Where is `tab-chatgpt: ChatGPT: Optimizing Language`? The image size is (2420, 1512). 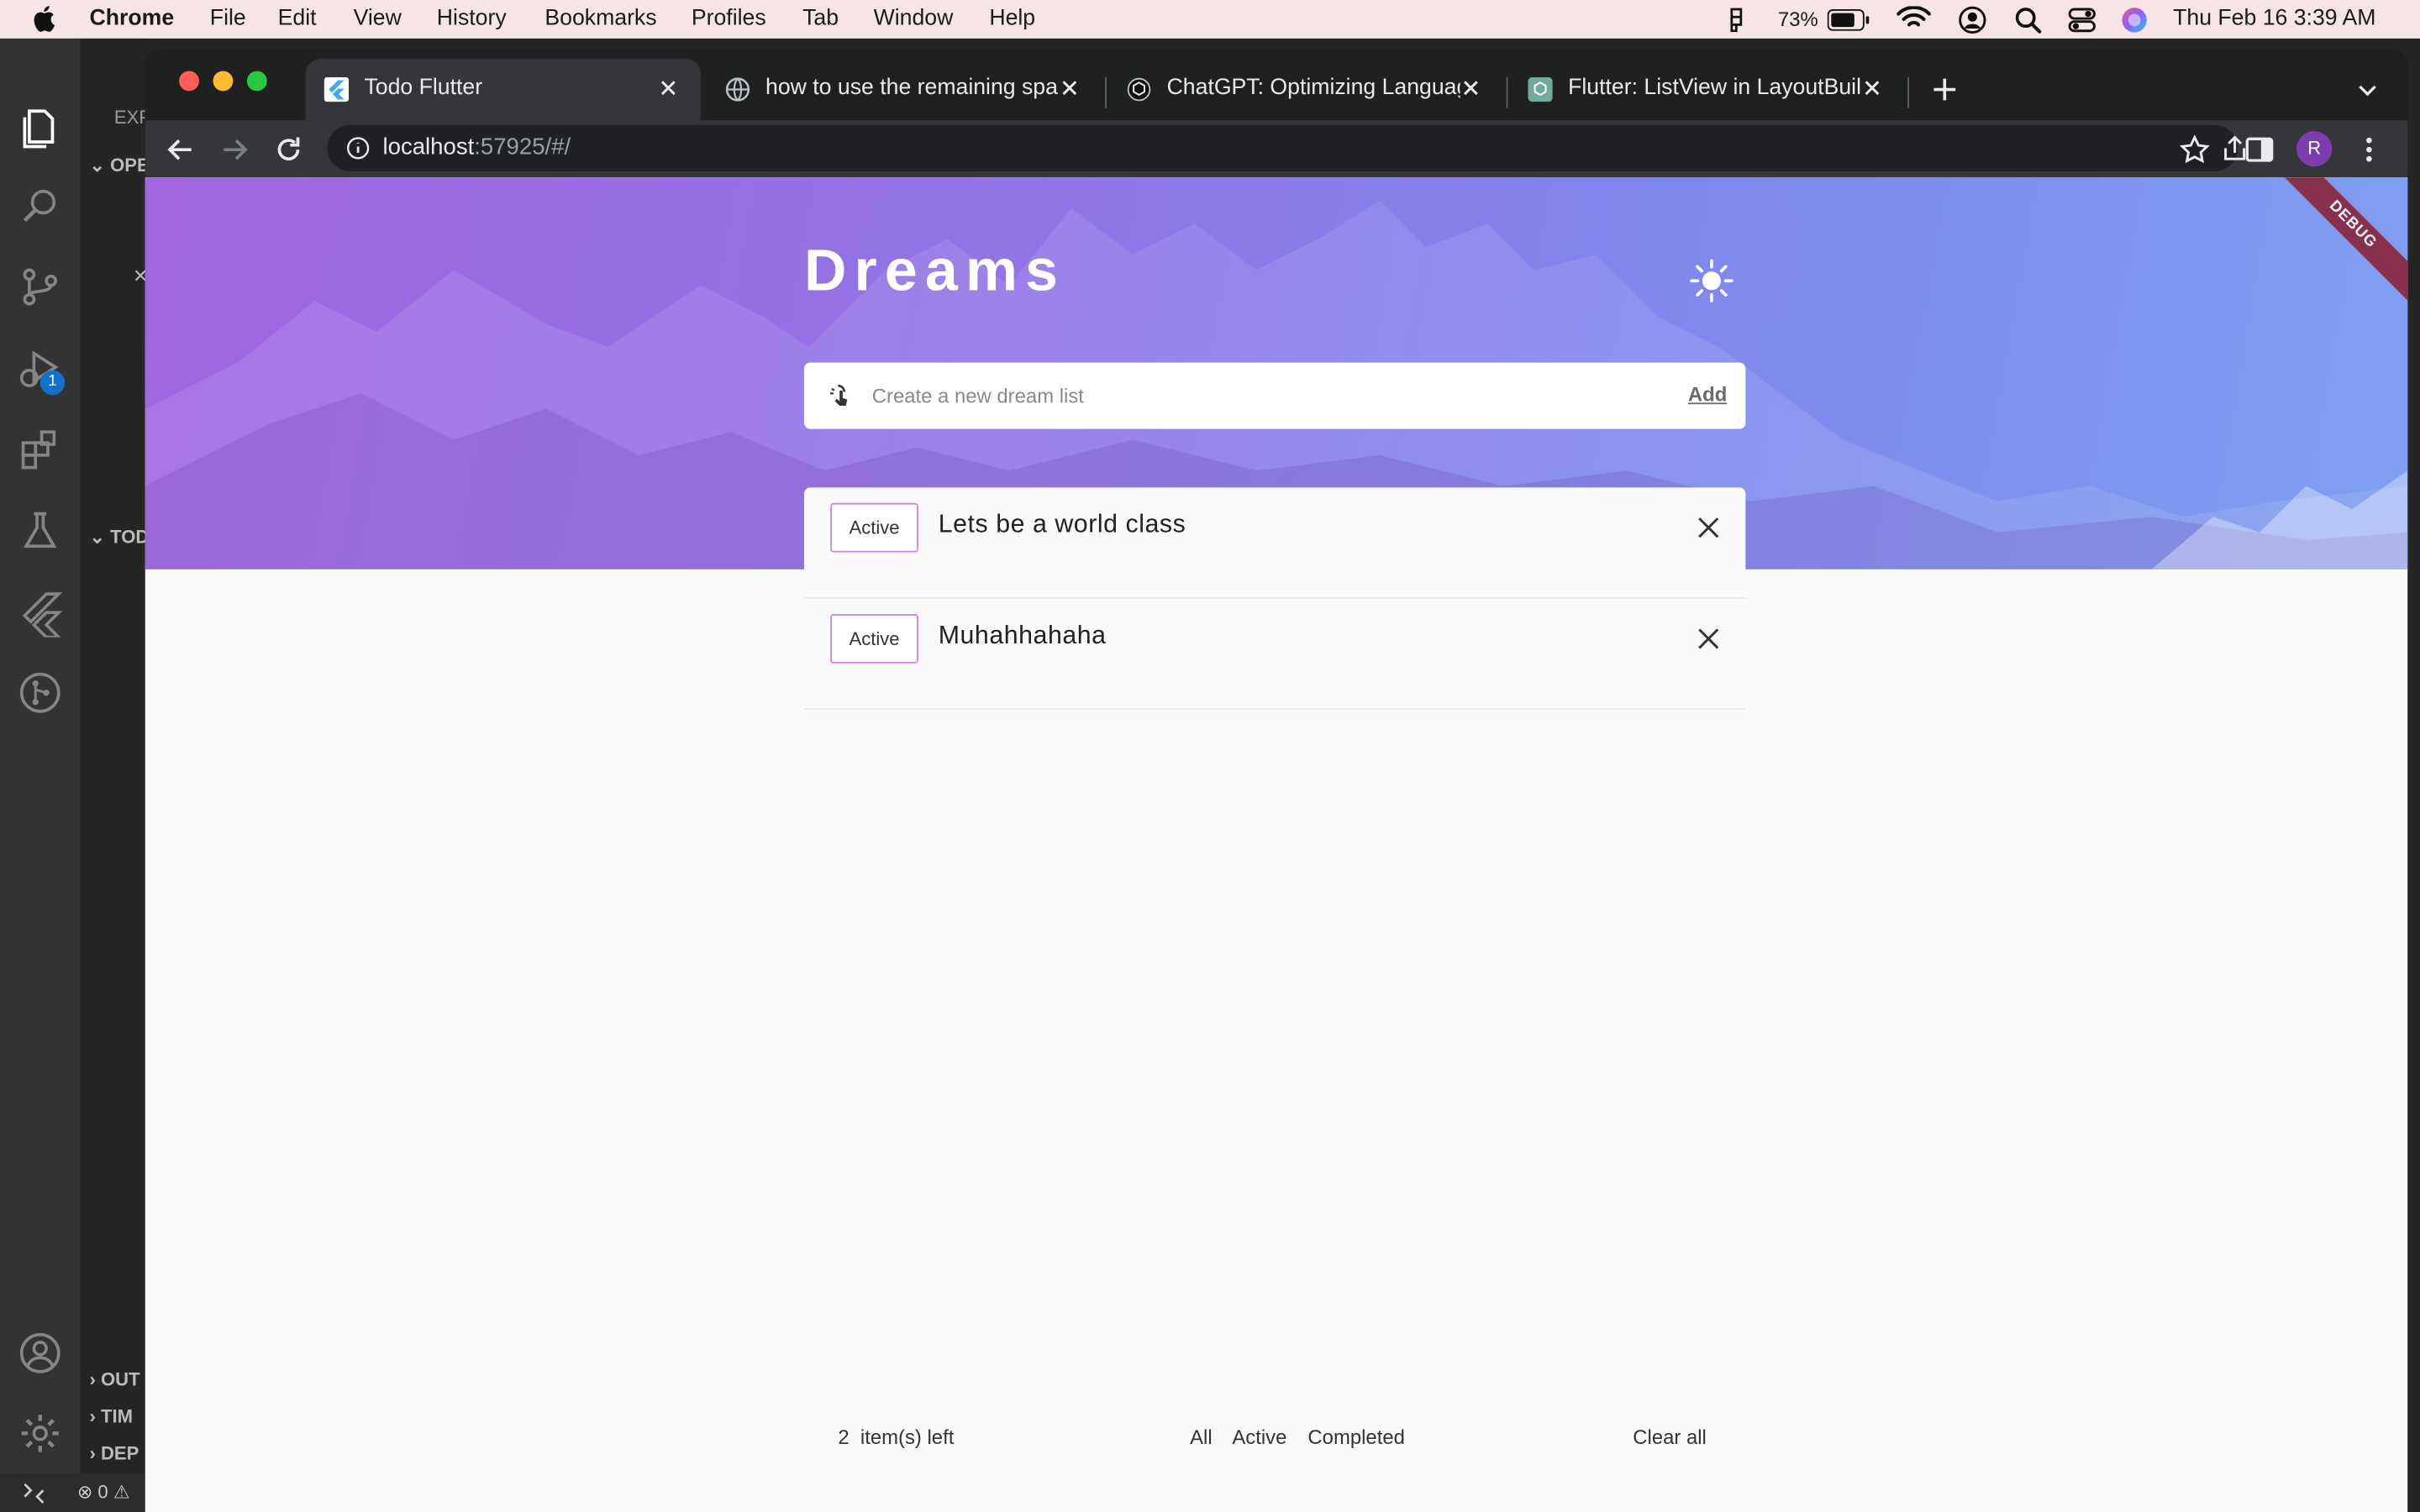 tab-chatgpt: ChatGPT: Optimizing Language is located at coordinates (1305, 89).